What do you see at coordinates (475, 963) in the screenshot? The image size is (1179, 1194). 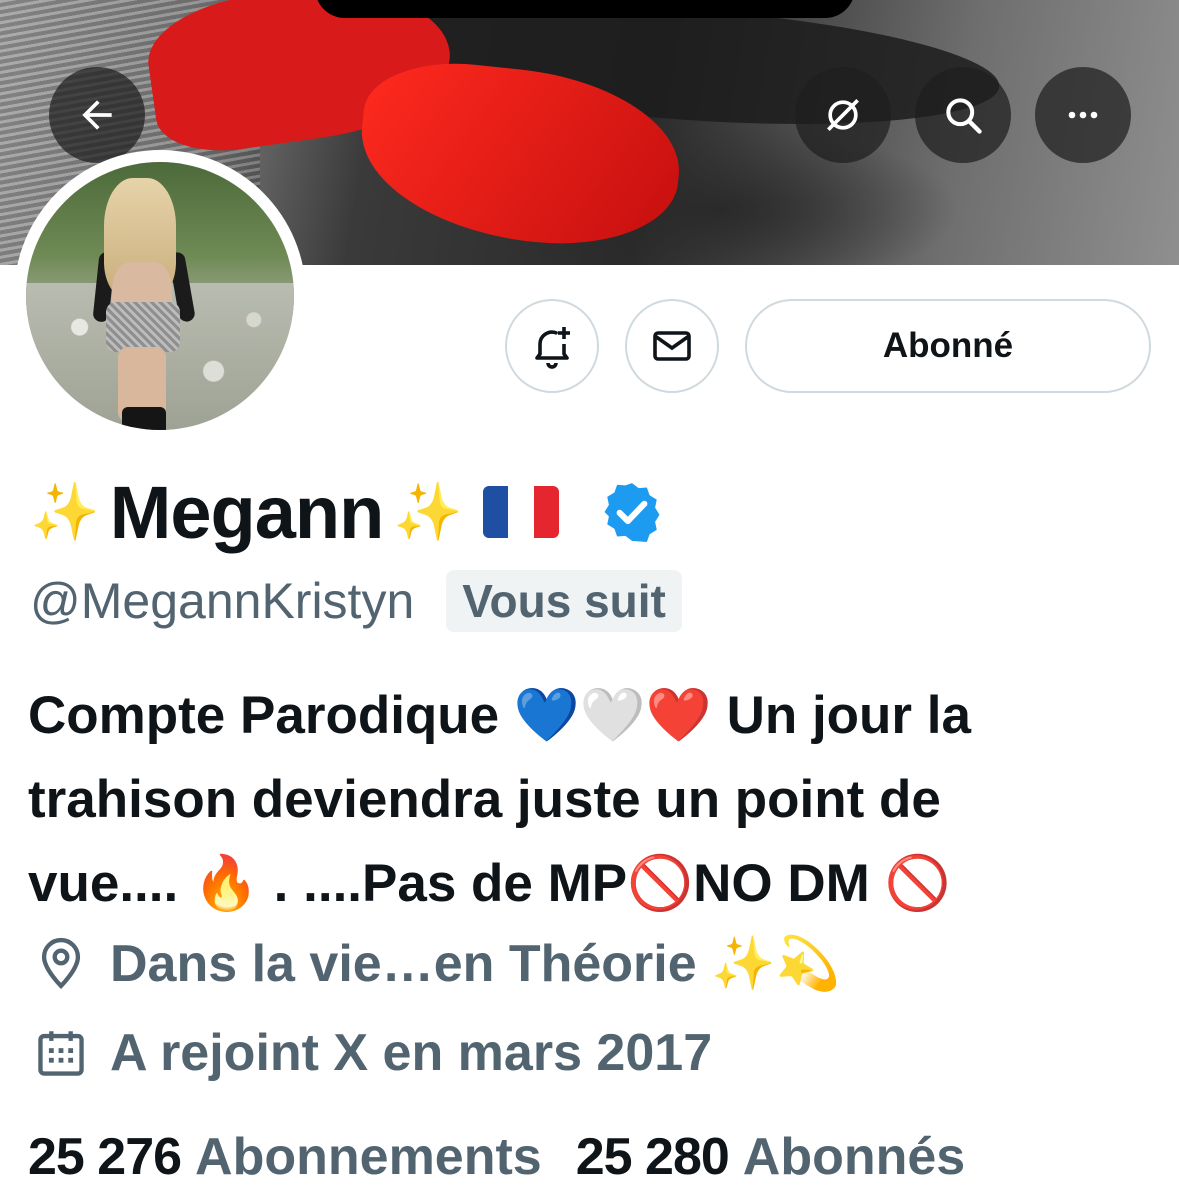 I see `location-text: Dans la vie…en Théorie ✨💫` at bounding box center [475, 963].